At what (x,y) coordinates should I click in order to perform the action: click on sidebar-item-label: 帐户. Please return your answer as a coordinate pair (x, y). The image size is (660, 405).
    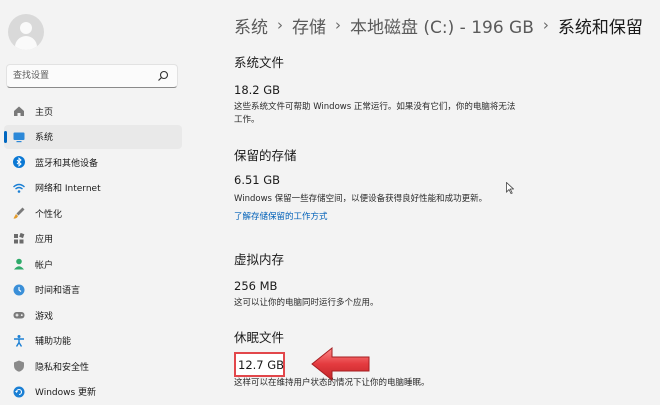
    Looking at the image, I should click on (44, 265).